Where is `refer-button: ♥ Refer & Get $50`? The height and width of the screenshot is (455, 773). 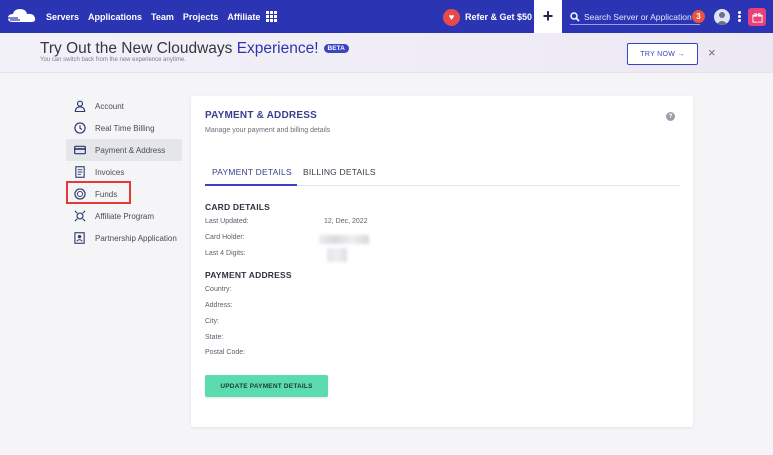
refer-button: ♥ Refer & Get $50 is located at coordinates (487, 17).